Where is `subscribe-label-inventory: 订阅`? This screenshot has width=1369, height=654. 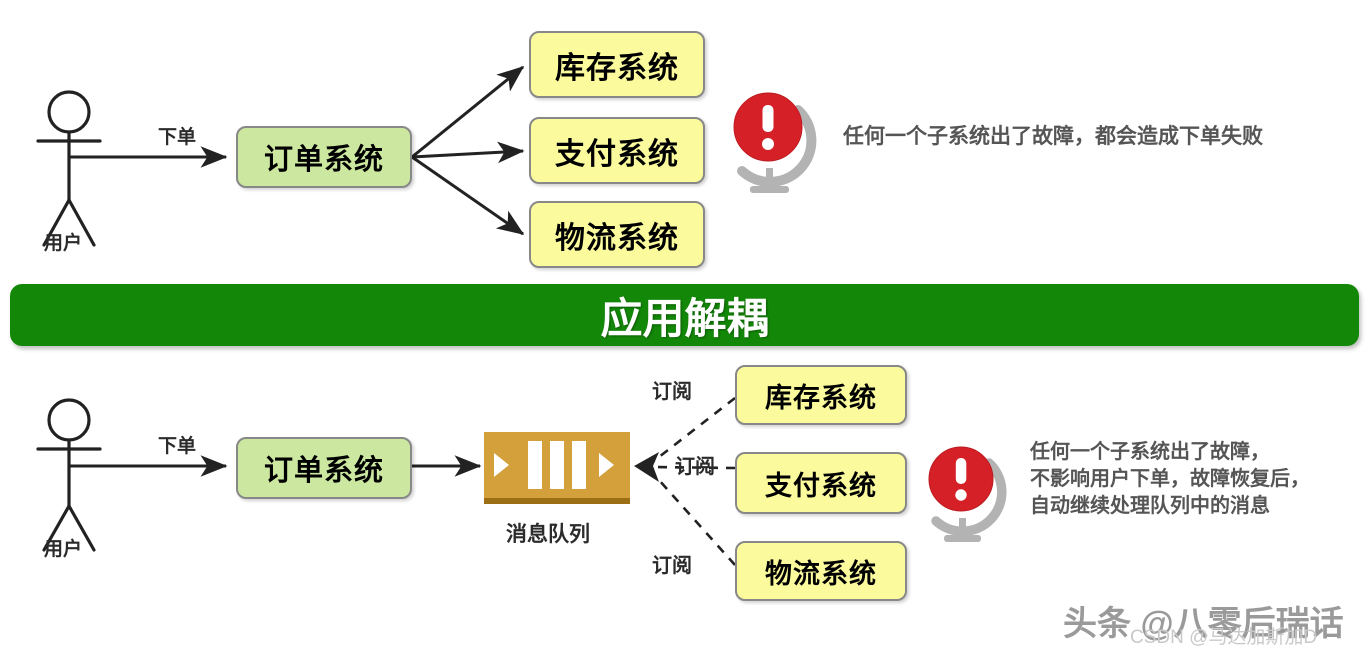
subscribe-label-inventory: 订阅 is located at coordinates (672, 392).